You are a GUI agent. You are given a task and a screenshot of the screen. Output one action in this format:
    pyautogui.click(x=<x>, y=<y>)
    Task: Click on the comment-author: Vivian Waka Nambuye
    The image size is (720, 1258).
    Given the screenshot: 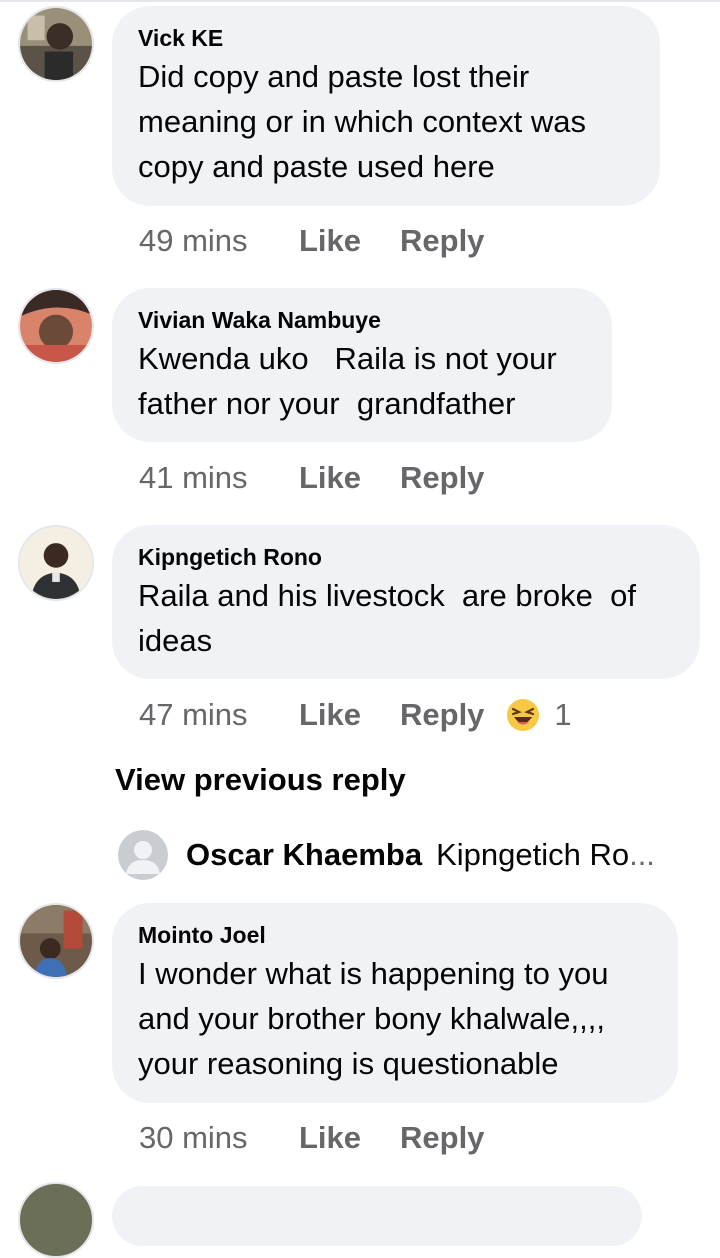 What is the action you would take?
    pyautogui.click(x=362, y=320)
    